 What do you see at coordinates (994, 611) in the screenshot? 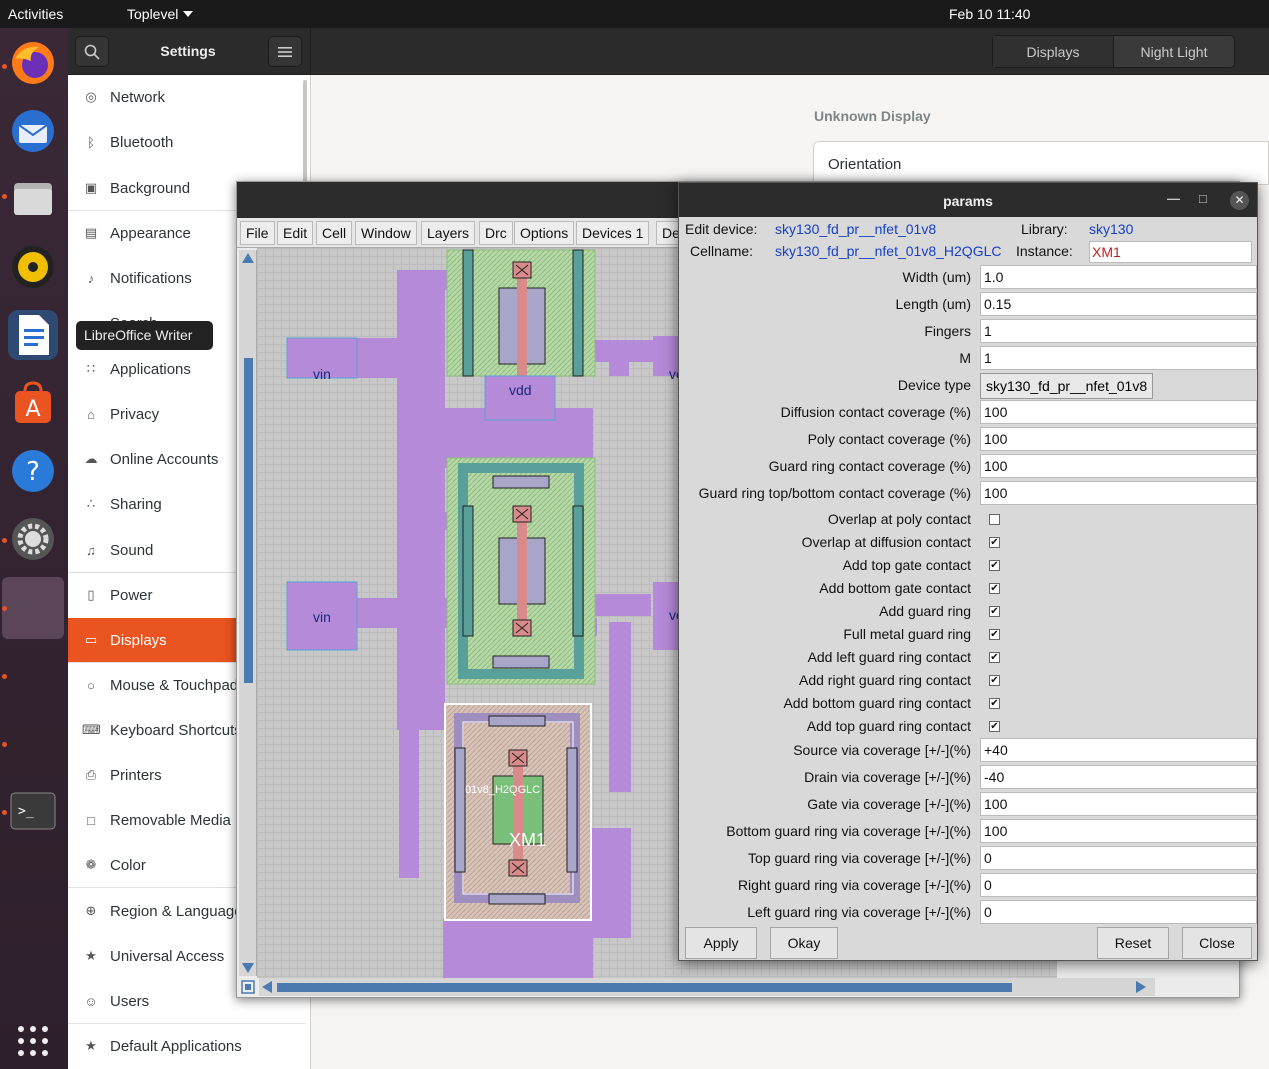
I see `add-guard-ring-checkbox: ✔` at bounding box center [994, 611].